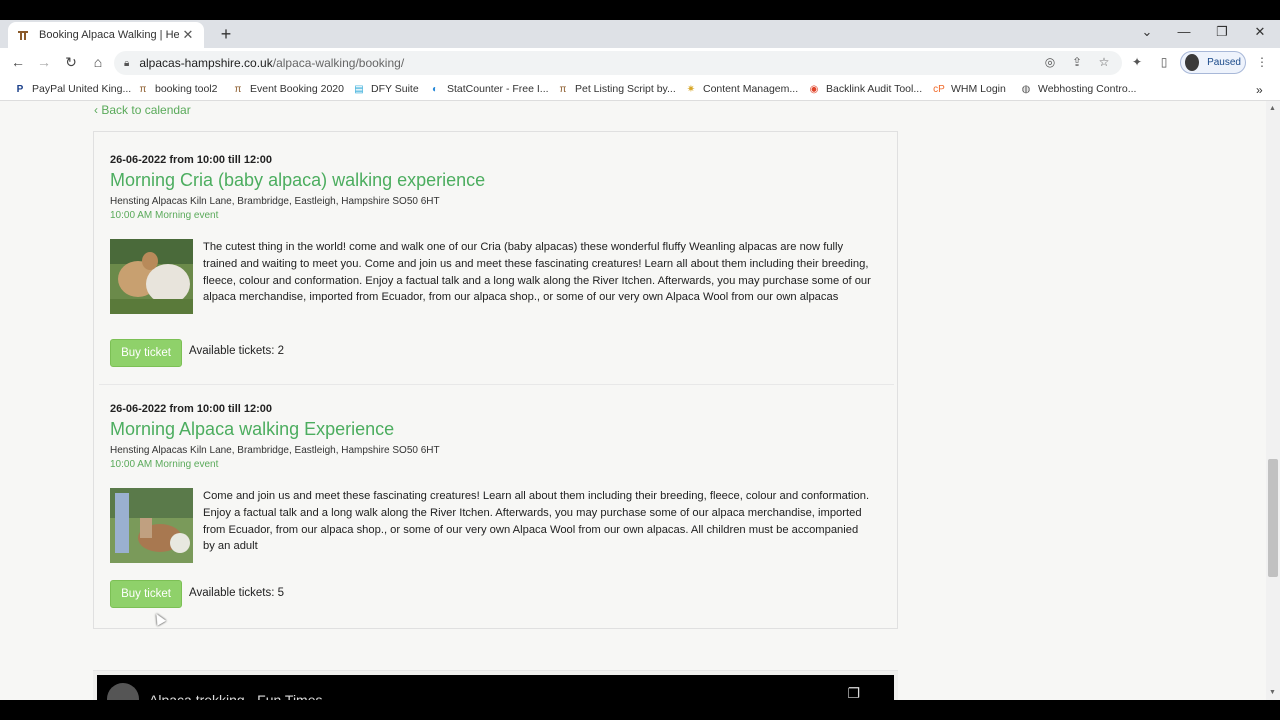 The width and height of the screenshot is (1280, 720). I want to click on available-tickets: Available tickets: 5, so click(237, 593).